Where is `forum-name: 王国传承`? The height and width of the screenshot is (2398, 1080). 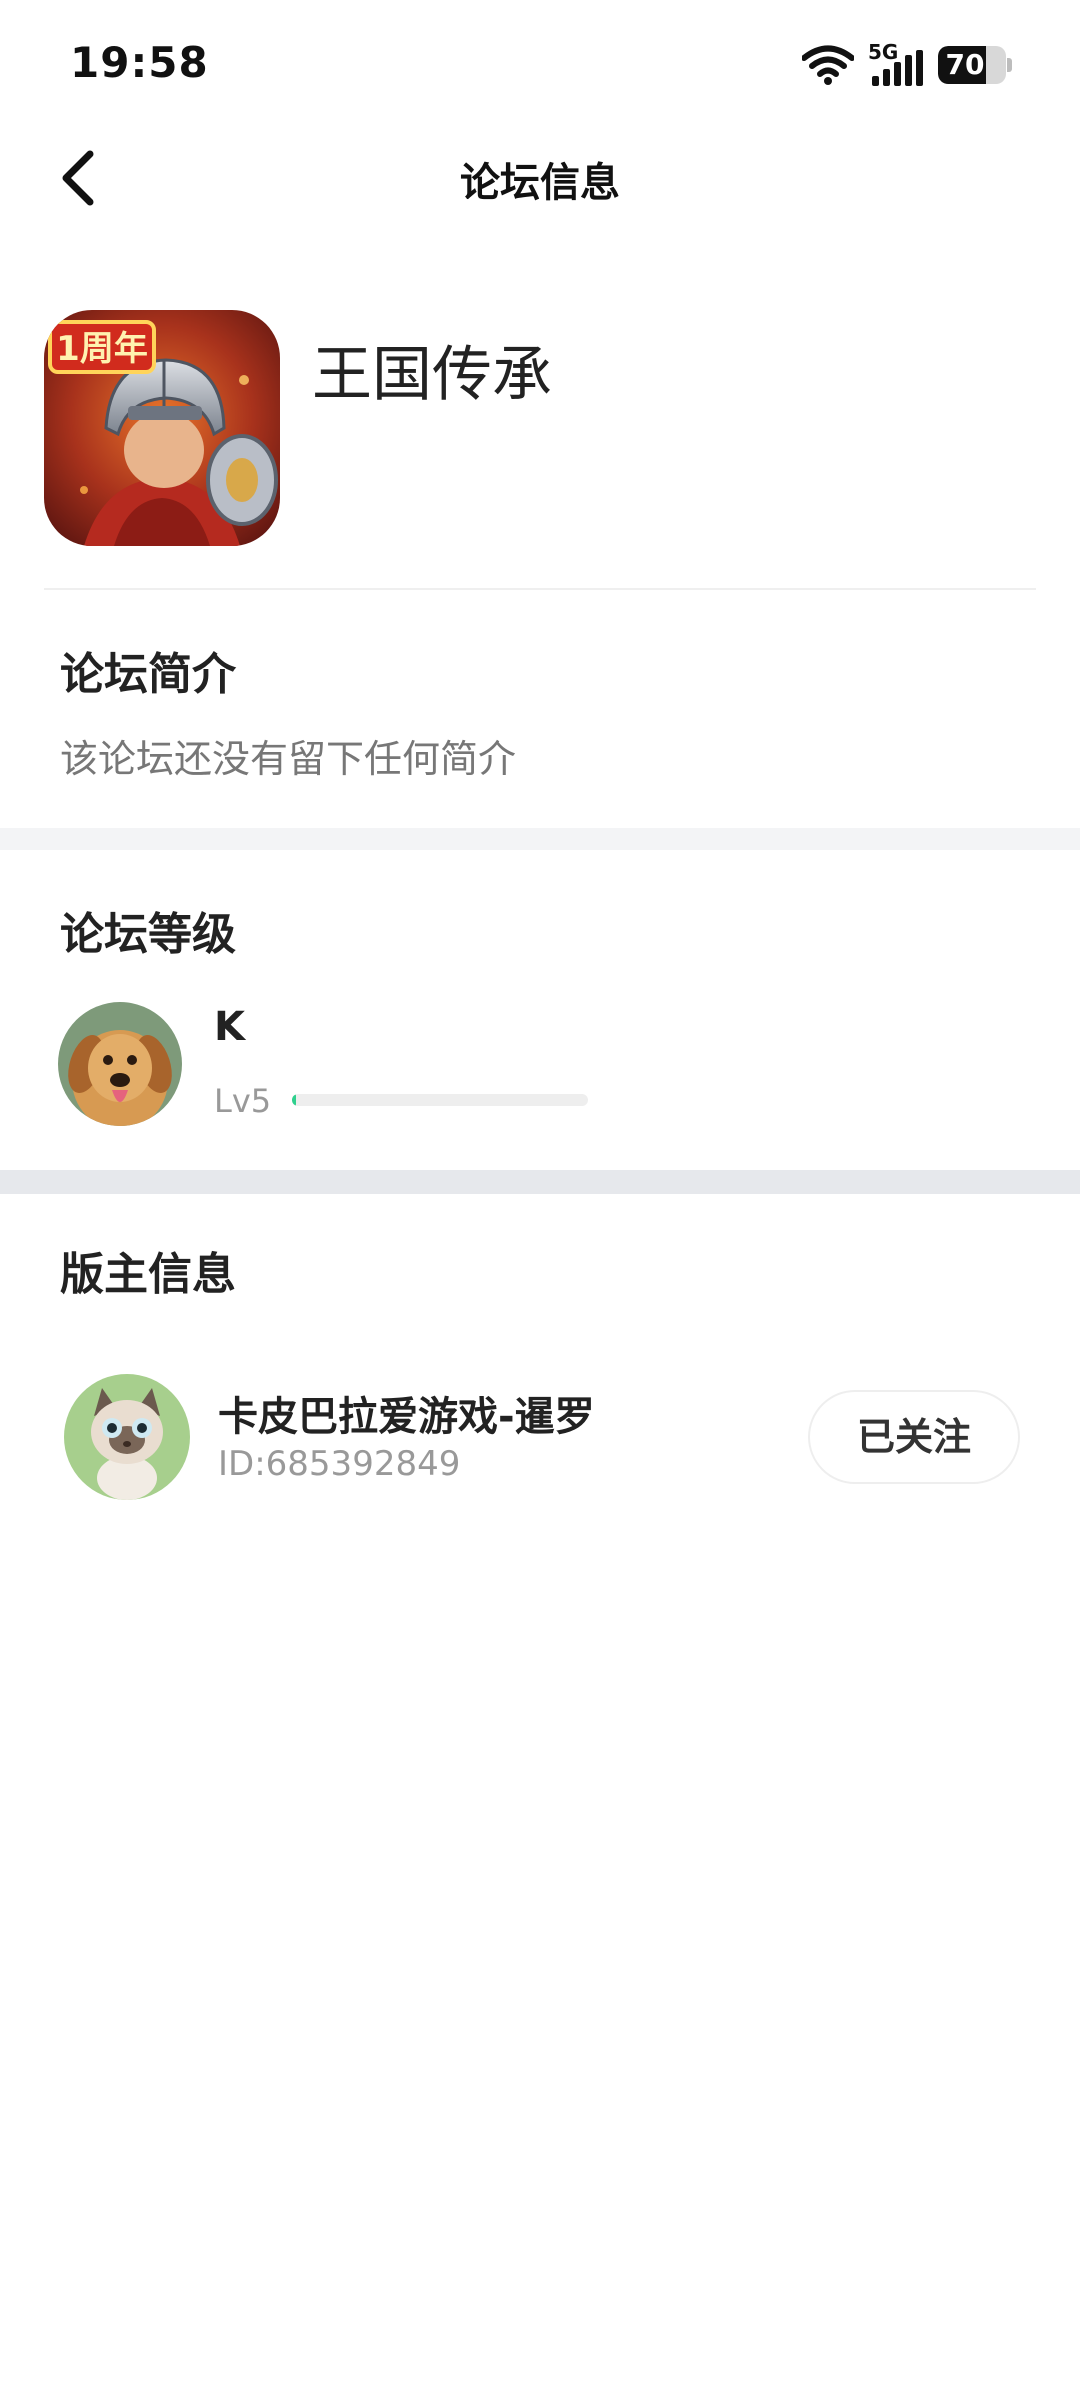
forum-name: 王国传承 is located at coordinates (432, 375).